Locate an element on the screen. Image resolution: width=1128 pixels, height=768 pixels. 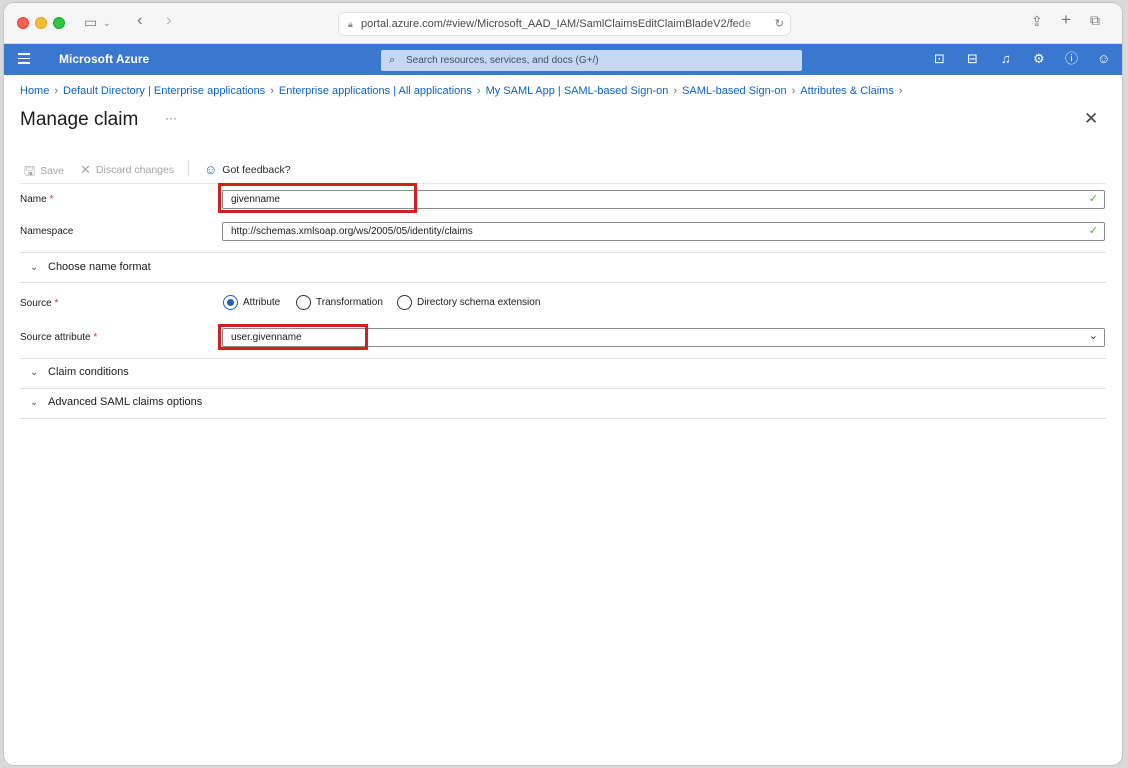
close-window-button is located at coordinates (23, 23).